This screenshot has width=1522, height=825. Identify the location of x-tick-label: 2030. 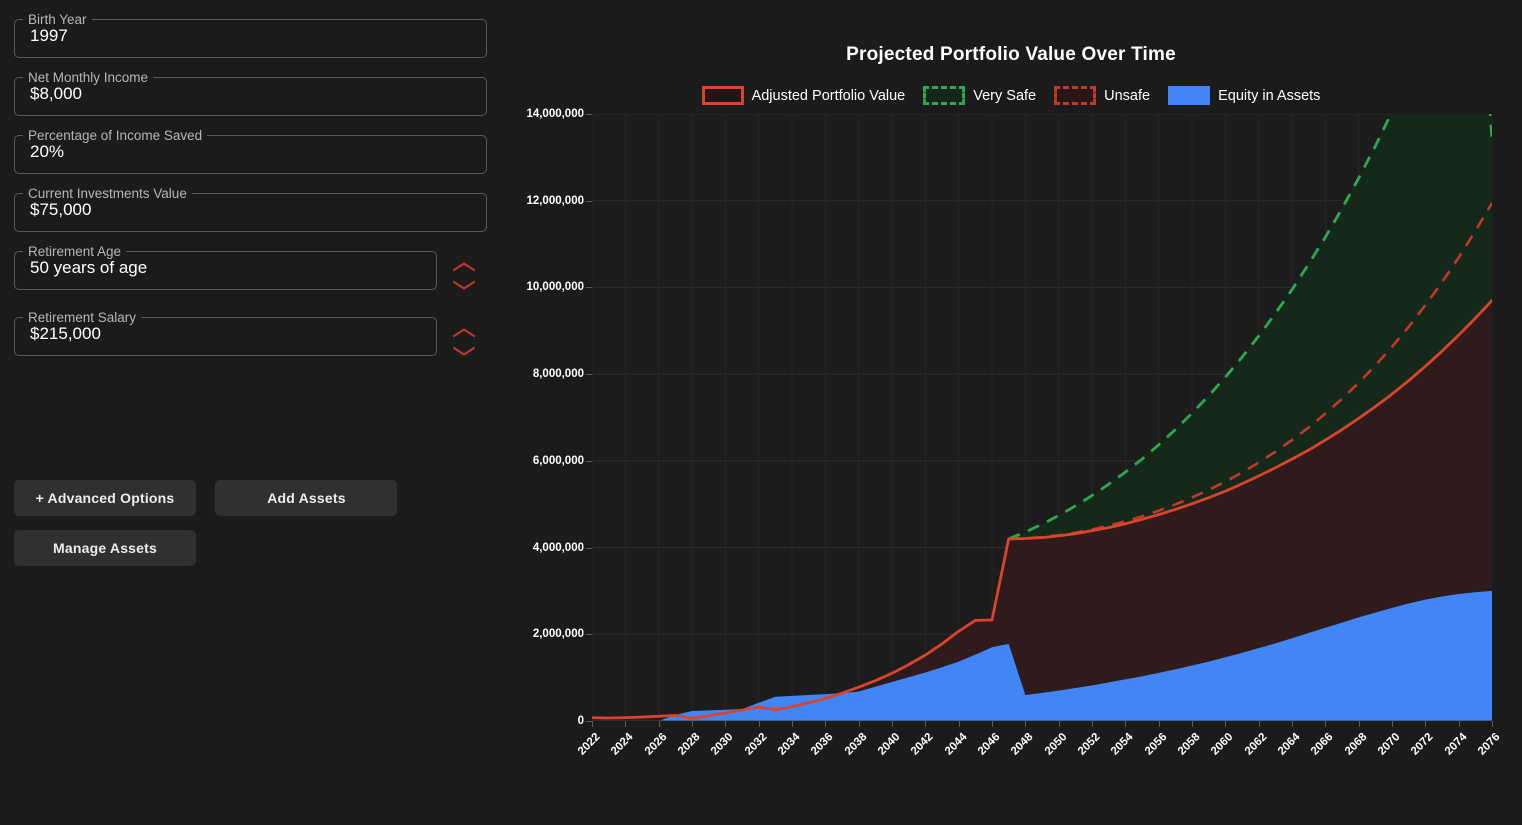
(722, 744).